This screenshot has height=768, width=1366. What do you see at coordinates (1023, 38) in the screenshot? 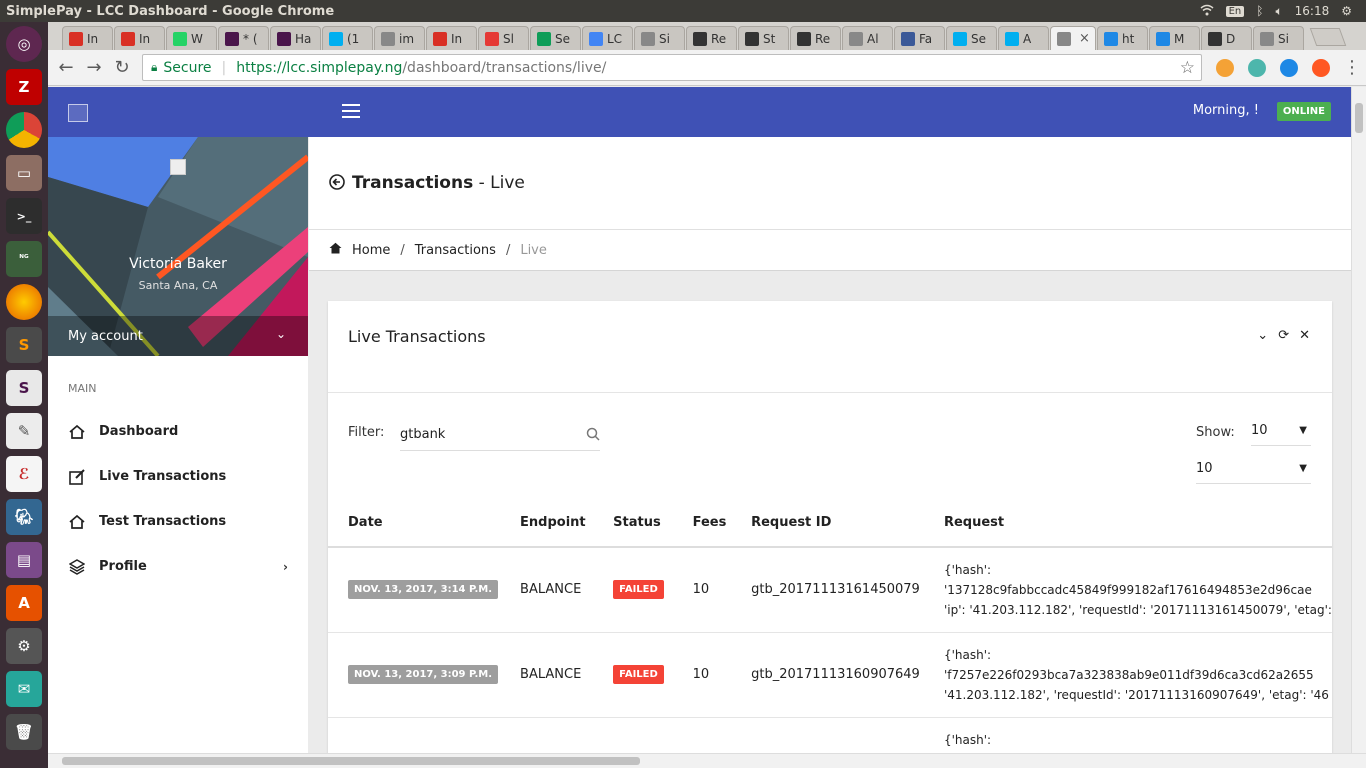
I see `browser-tab: A` at bounding box center [1023, 38].